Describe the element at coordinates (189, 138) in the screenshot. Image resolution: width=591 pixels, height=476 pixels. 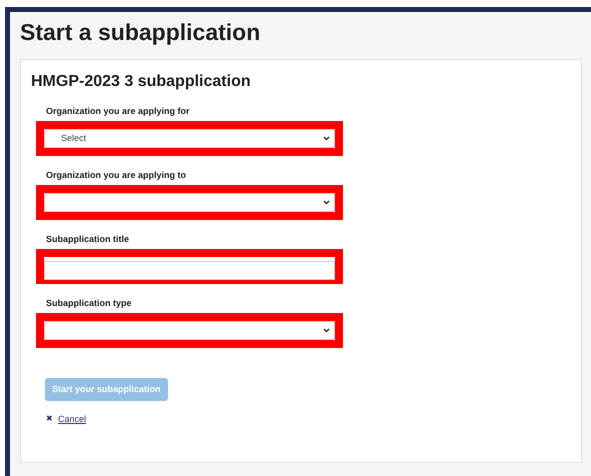
I see `select-field: Select` at that location.